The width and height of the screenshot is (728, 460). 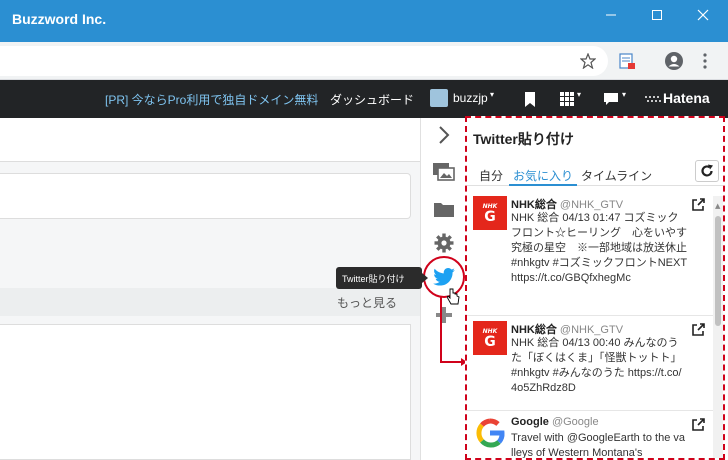 I want to click on profile-icon, so click(x=674, y=61).